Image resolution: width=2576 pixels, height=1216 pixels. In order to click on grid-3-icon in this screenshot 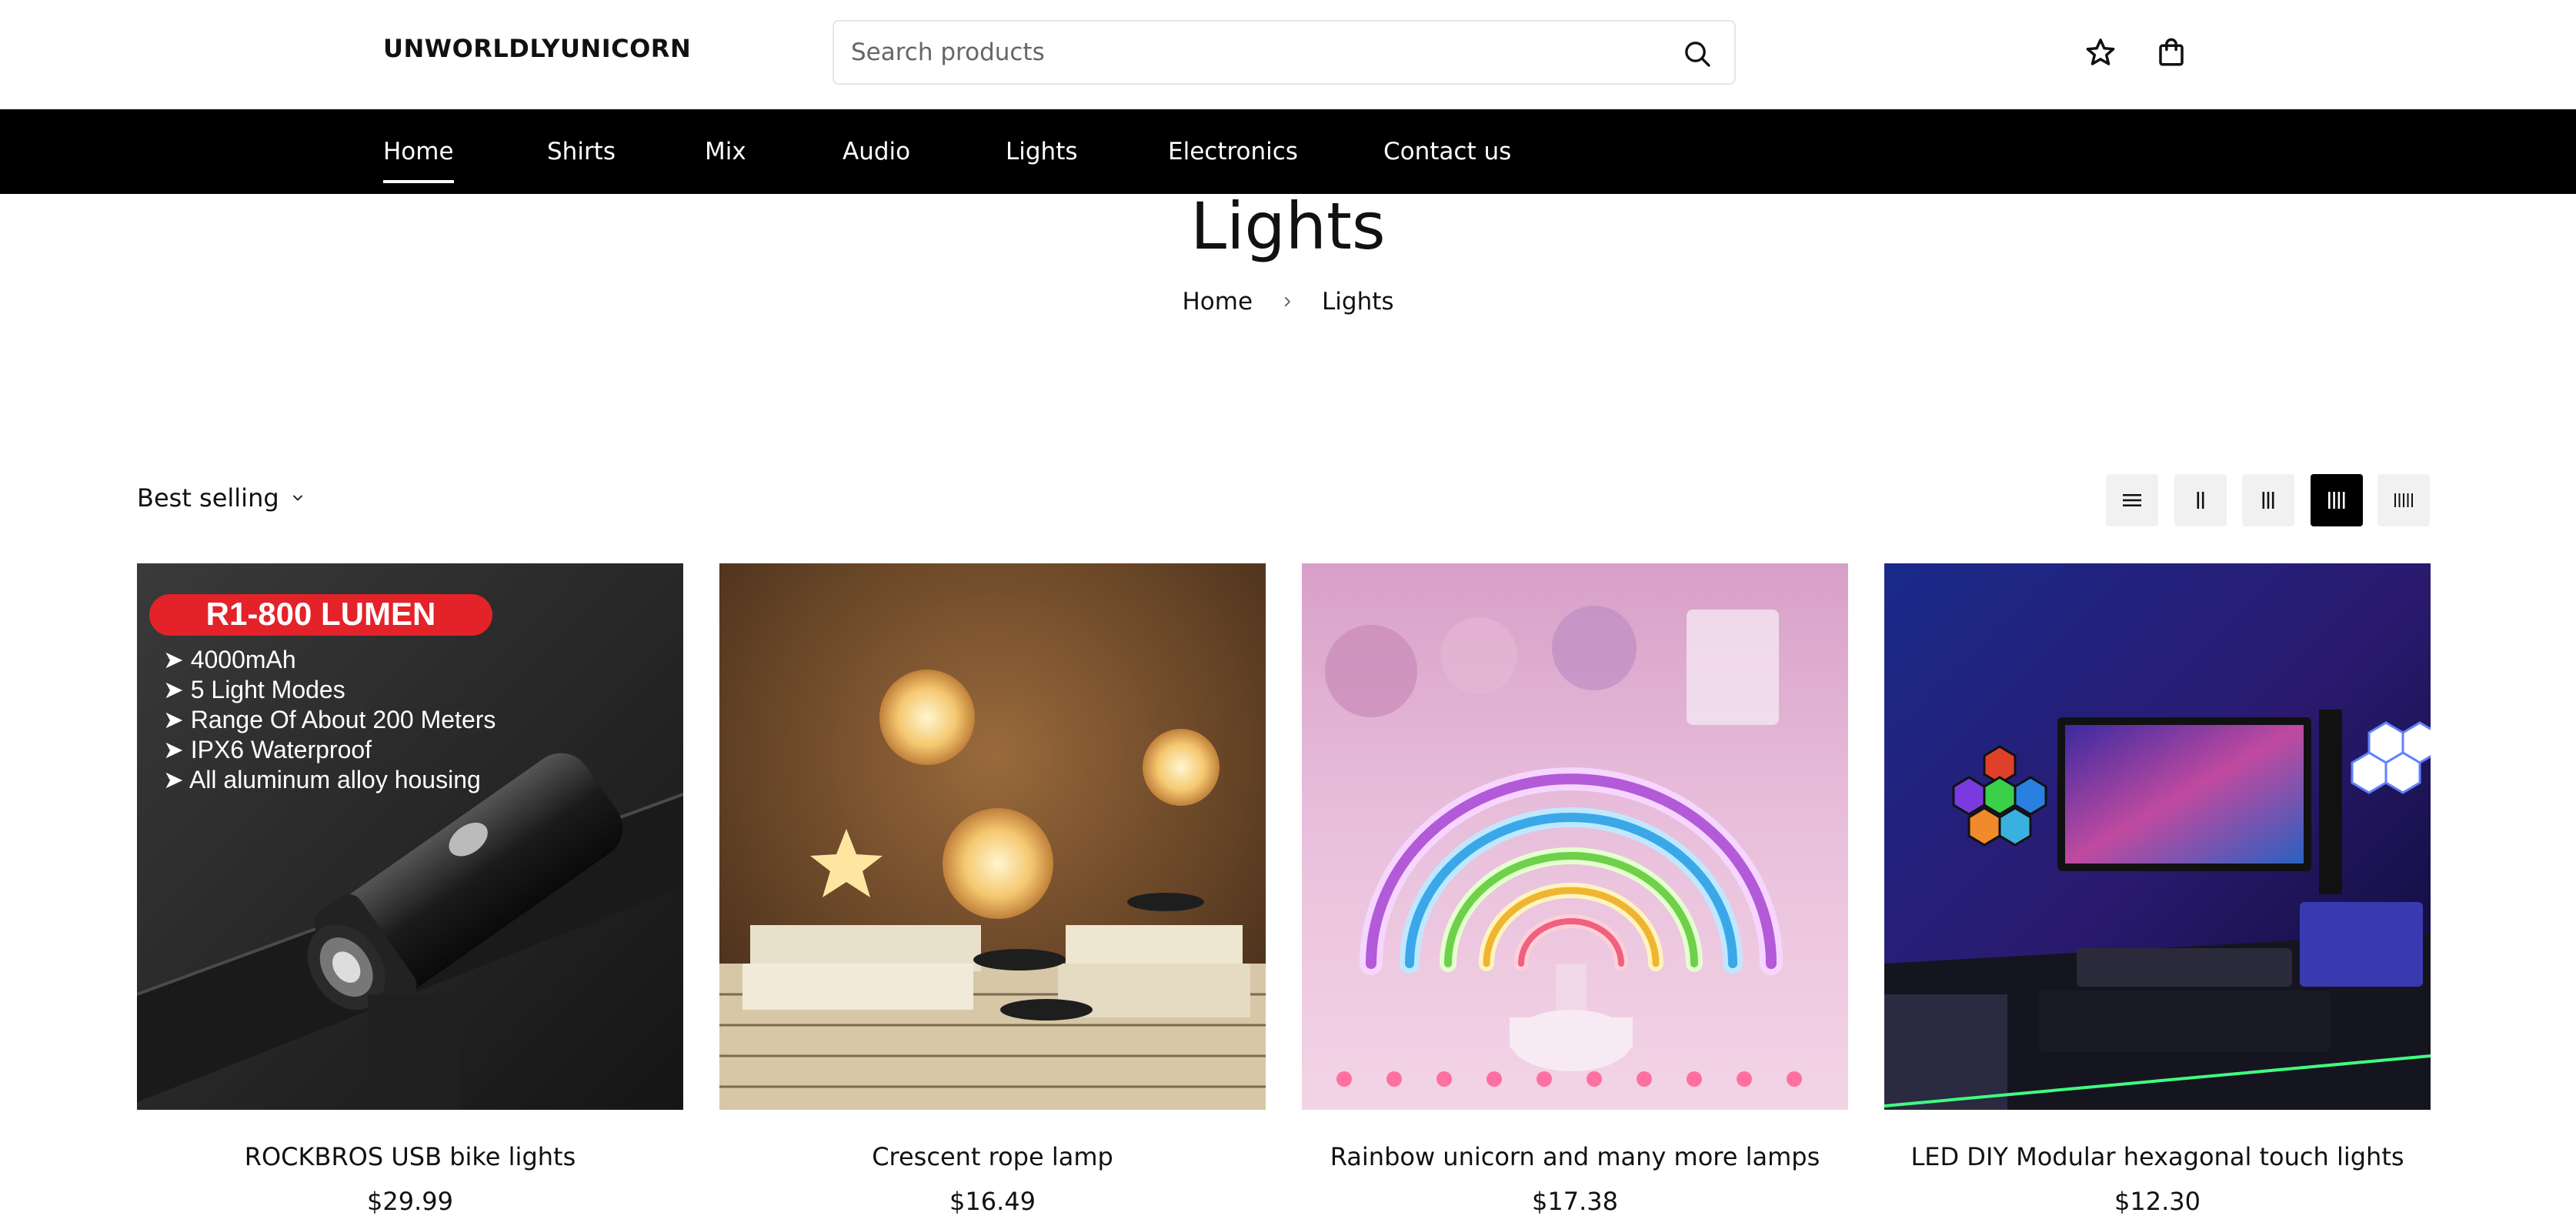, I will do `click(2268, 500)`.